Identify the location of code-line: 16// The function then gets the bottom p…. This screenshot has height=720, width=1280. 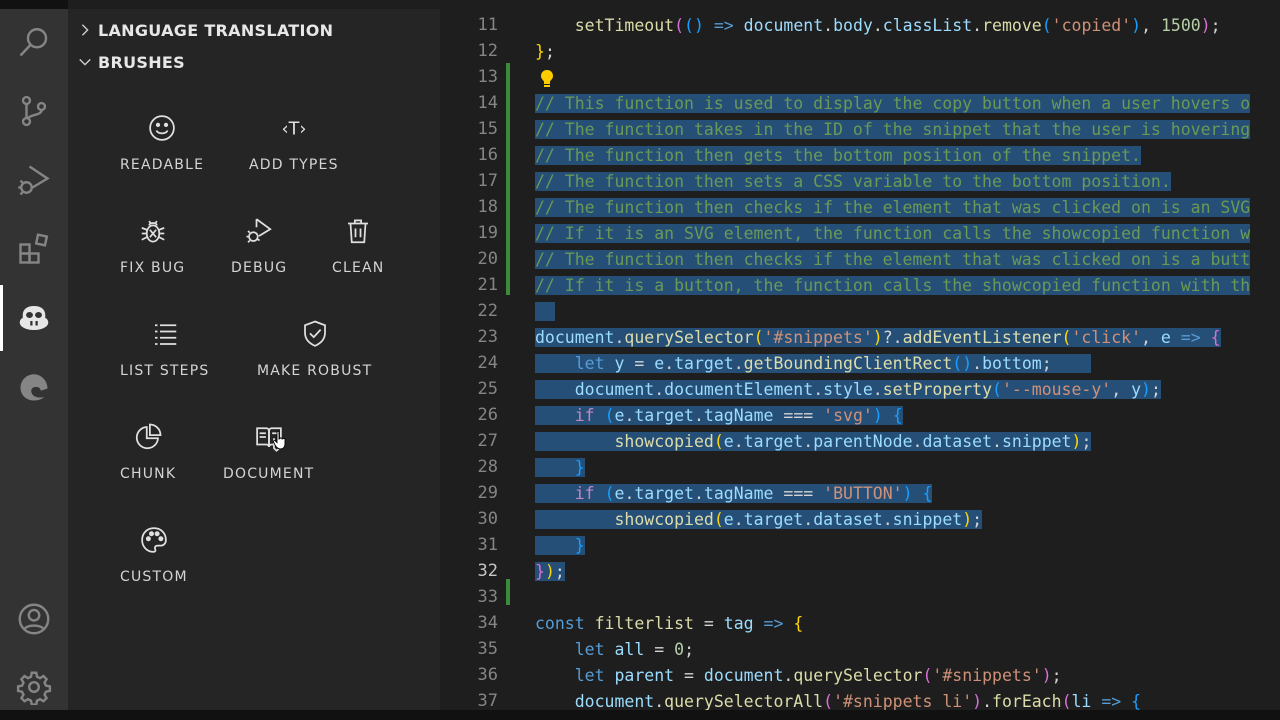
(860, 156).